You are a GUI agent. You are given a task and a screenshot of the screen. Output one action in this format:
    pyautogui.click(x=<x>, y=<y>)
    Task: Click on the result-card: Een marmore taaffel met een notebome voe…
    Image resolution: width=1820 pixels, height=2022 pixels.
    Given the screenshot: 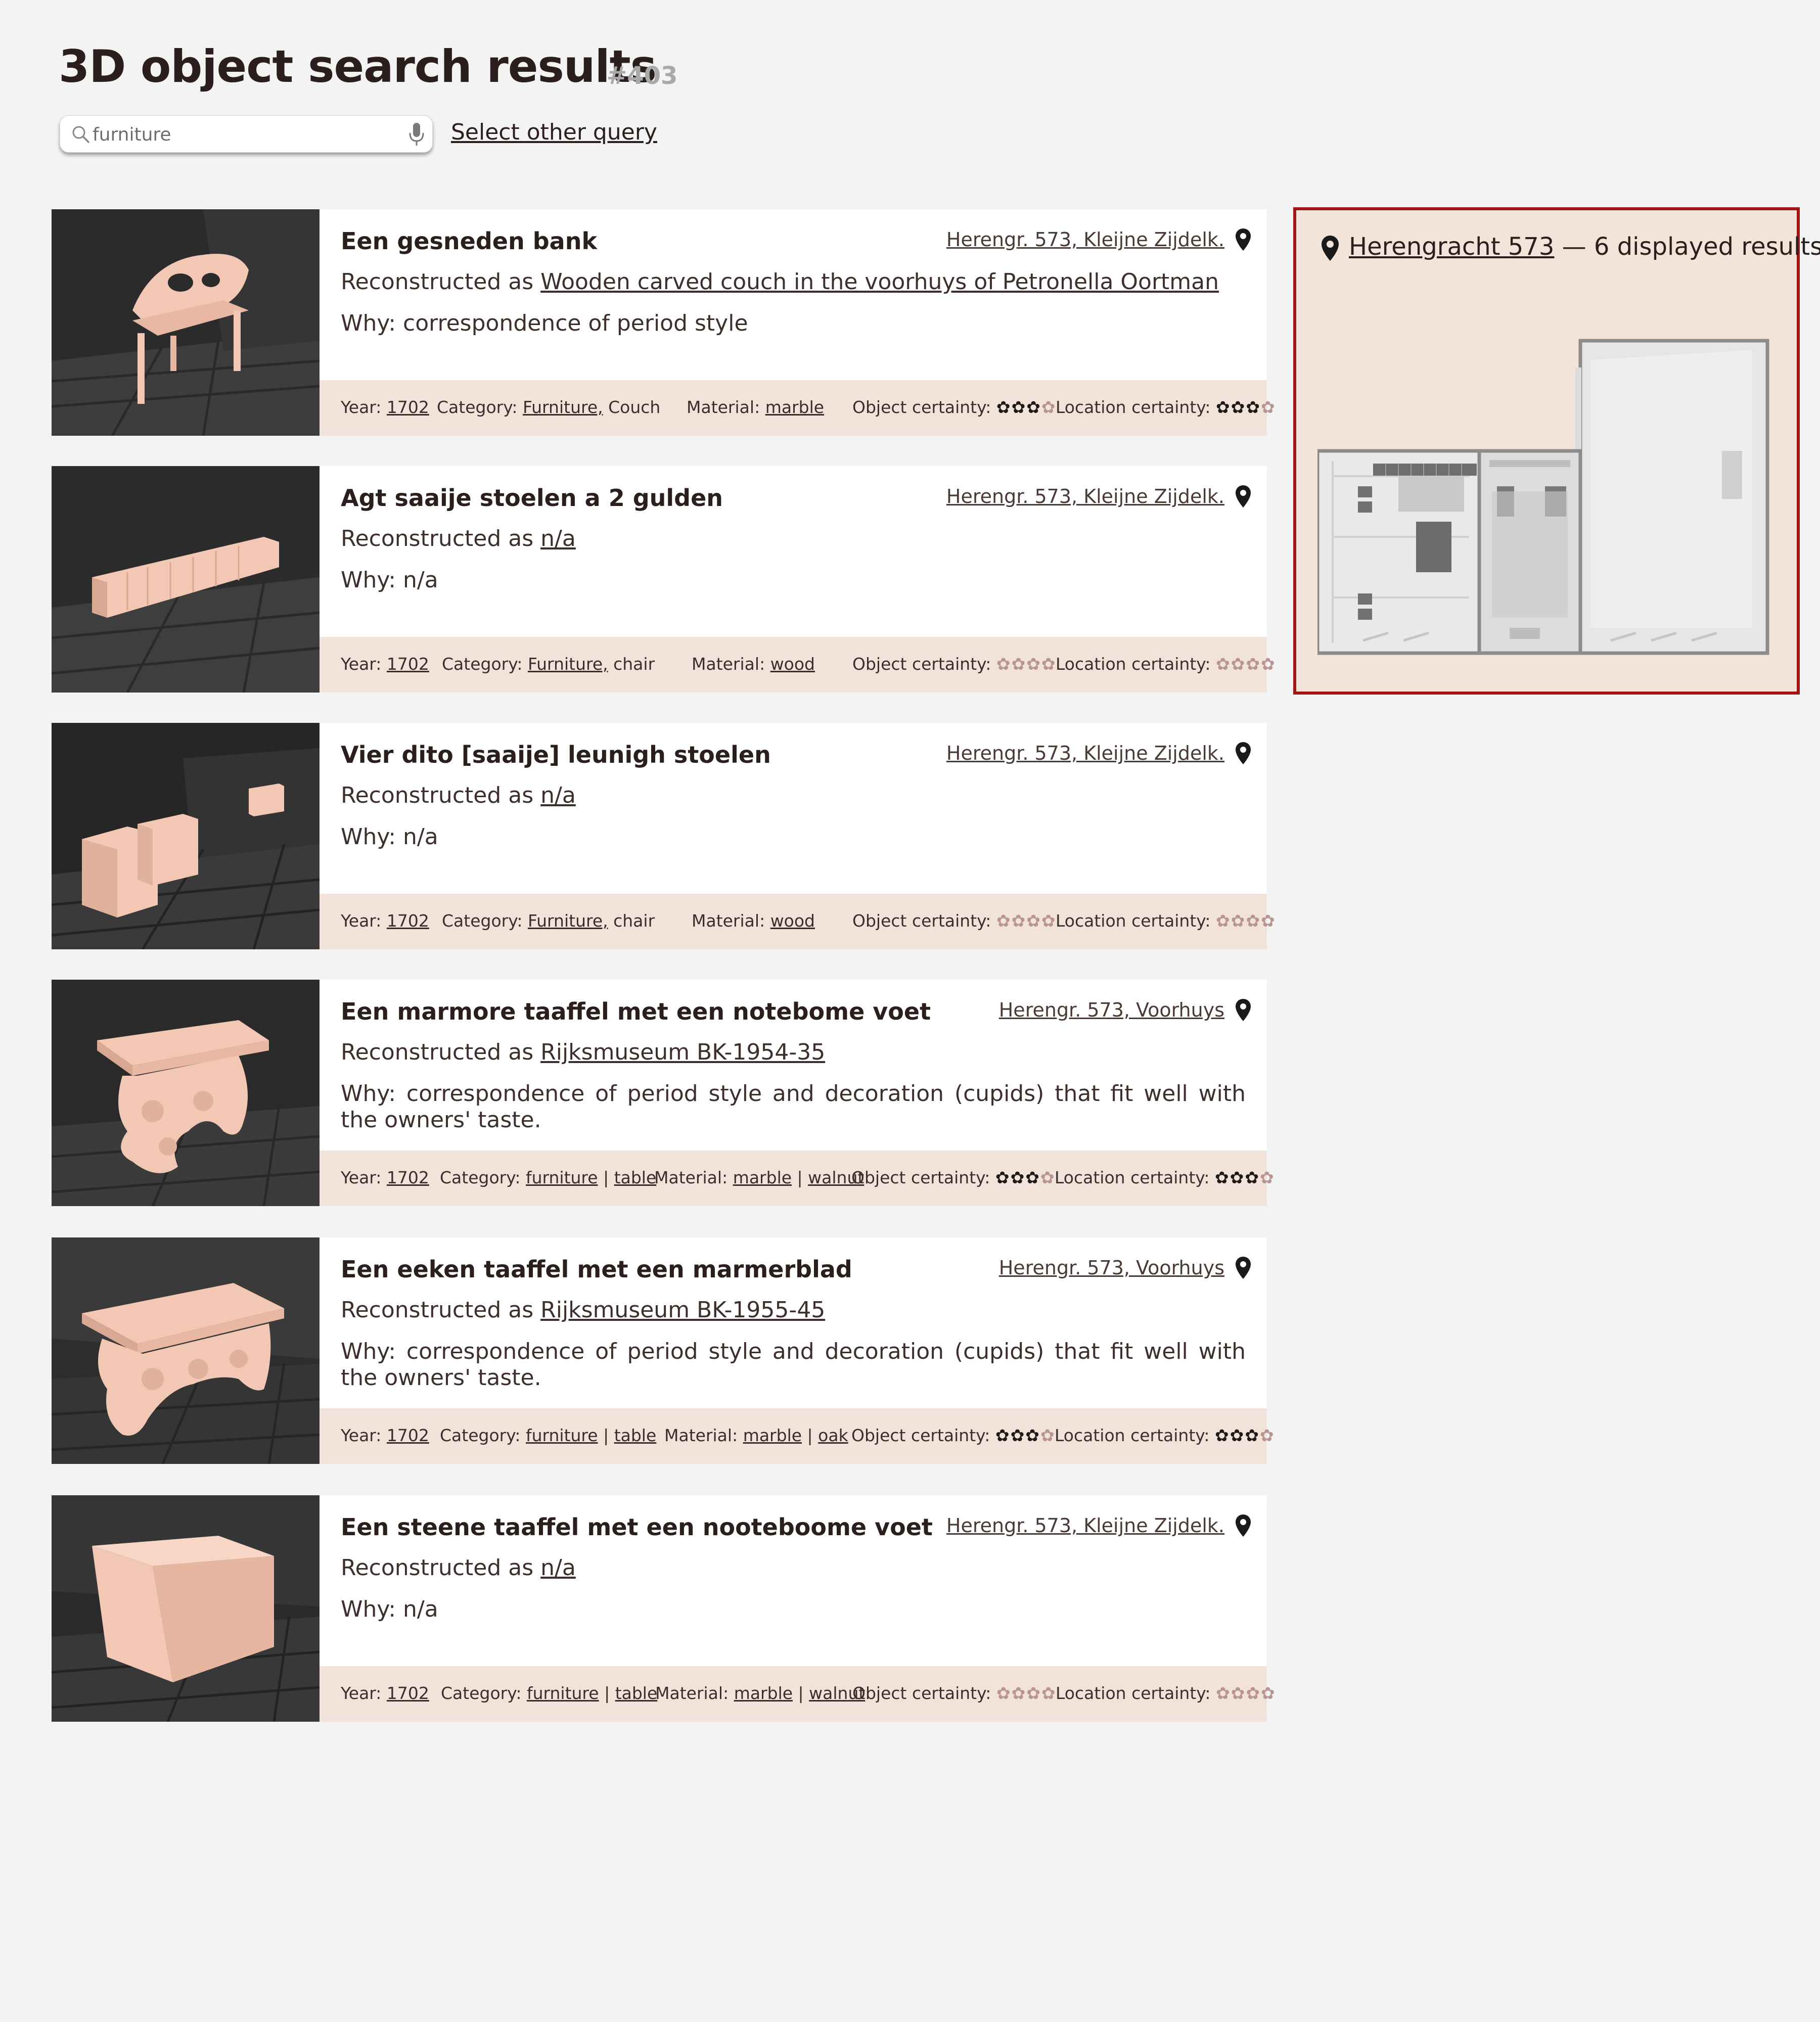 What is the action you would take?
    pyautogui.click(x=663, y=1093)
    